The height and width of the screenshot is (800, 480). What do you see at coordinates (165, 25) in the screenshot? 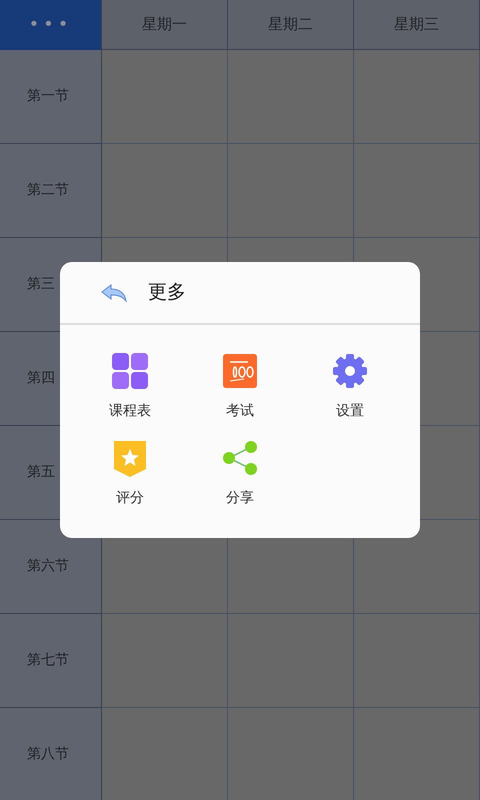
I see `day-header: 星期一` at bounding box center [165, 25].